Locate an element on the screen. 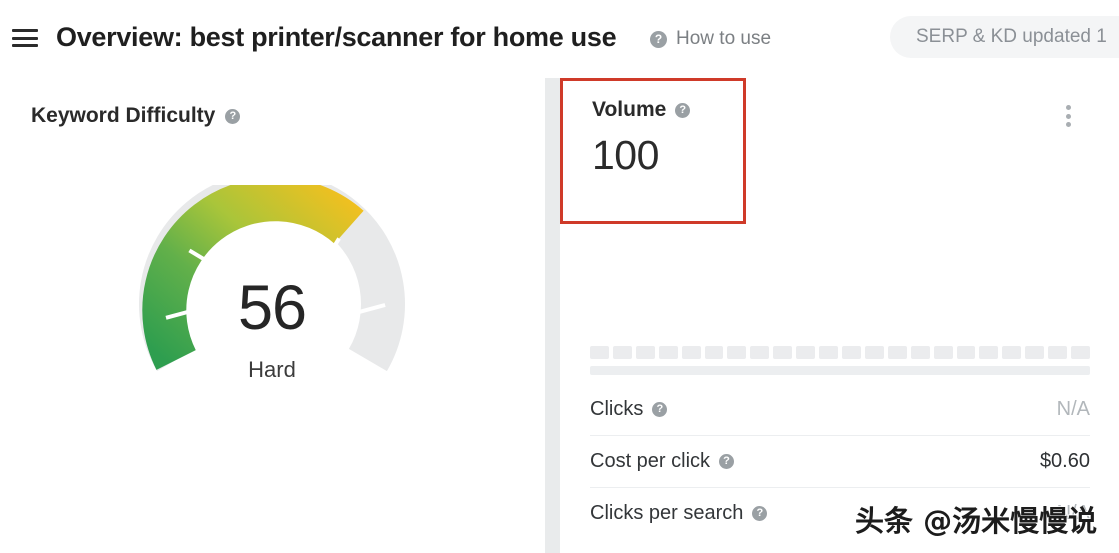 This screenshot has height=553, width=1119. keyword-difficulty-title: Keyword Difficulty ? is located at coordinates (136, 116).